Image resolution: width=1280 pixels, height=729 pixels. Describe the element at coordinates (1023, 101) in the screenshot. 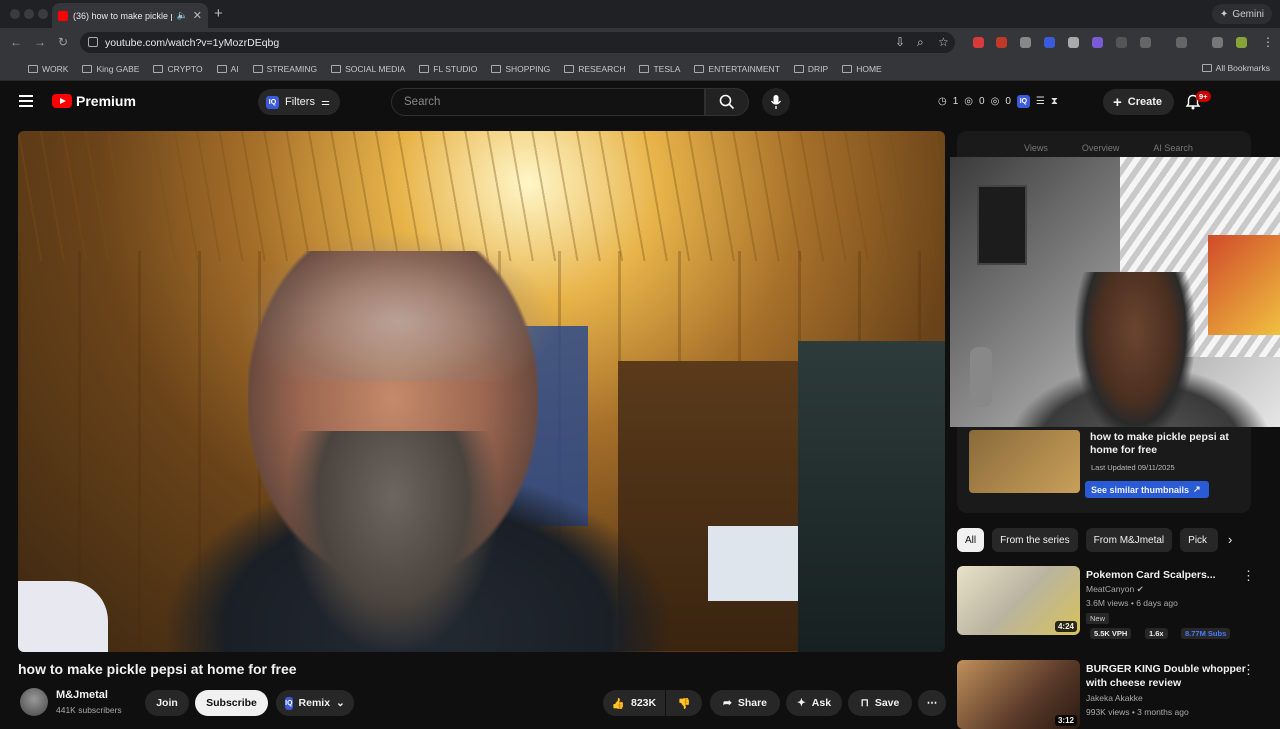

I see `iq-extension-icon: IQ` at that location.